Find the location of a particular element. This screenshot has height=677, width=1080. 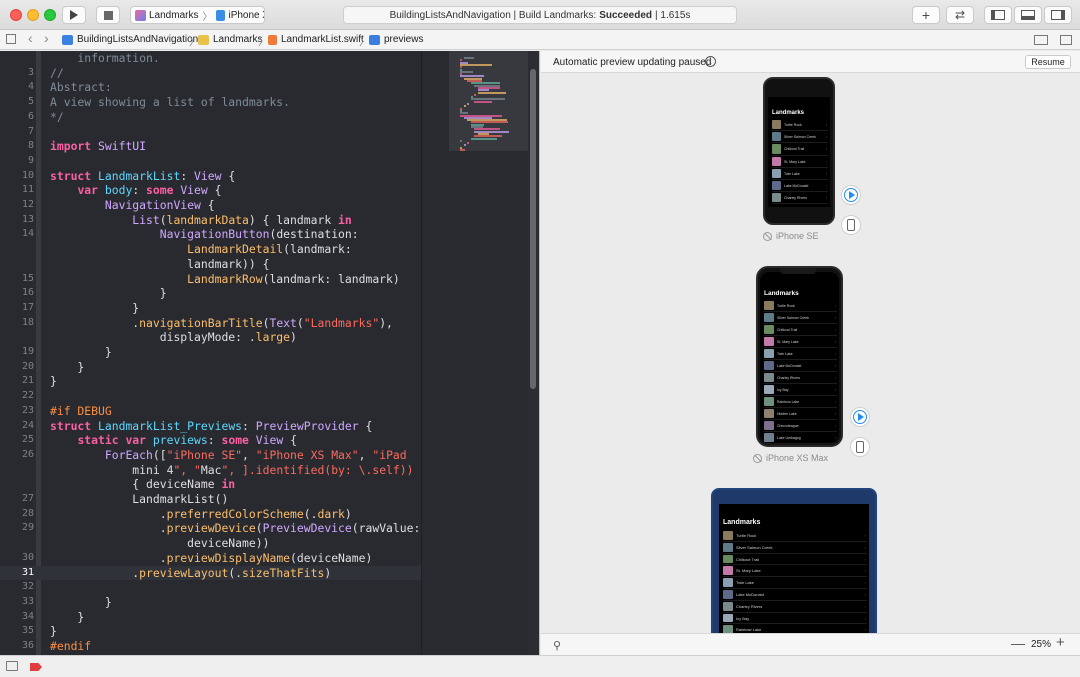

code-line: 11 var body: some View { is located at coordinates (210, 190).